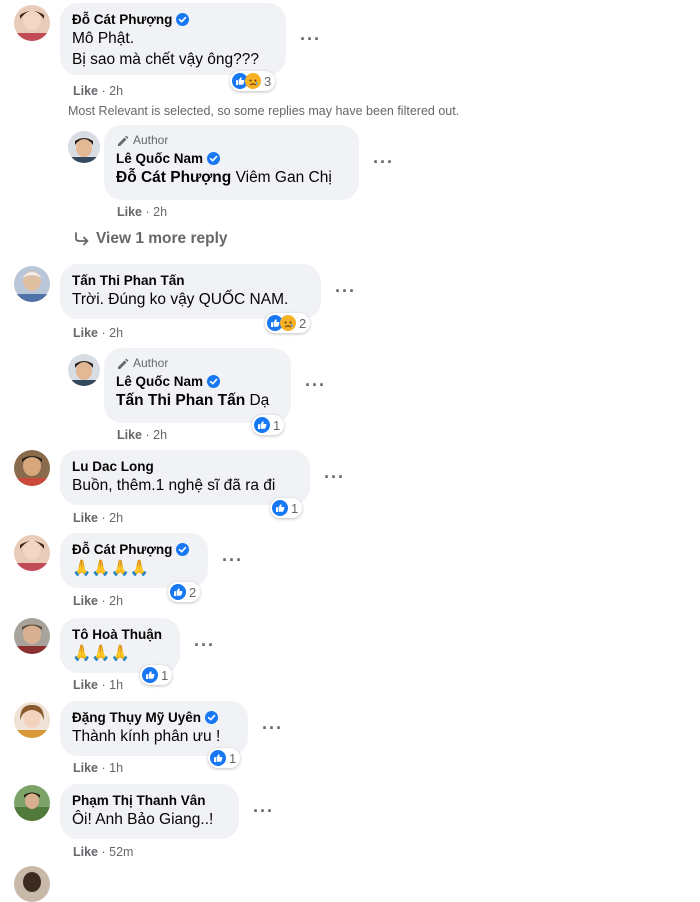  What do you see at coordinates (103, 38) in the screenshot?
I see `comment-text-line: Mô Phật.` at bounding box center [103, 38].